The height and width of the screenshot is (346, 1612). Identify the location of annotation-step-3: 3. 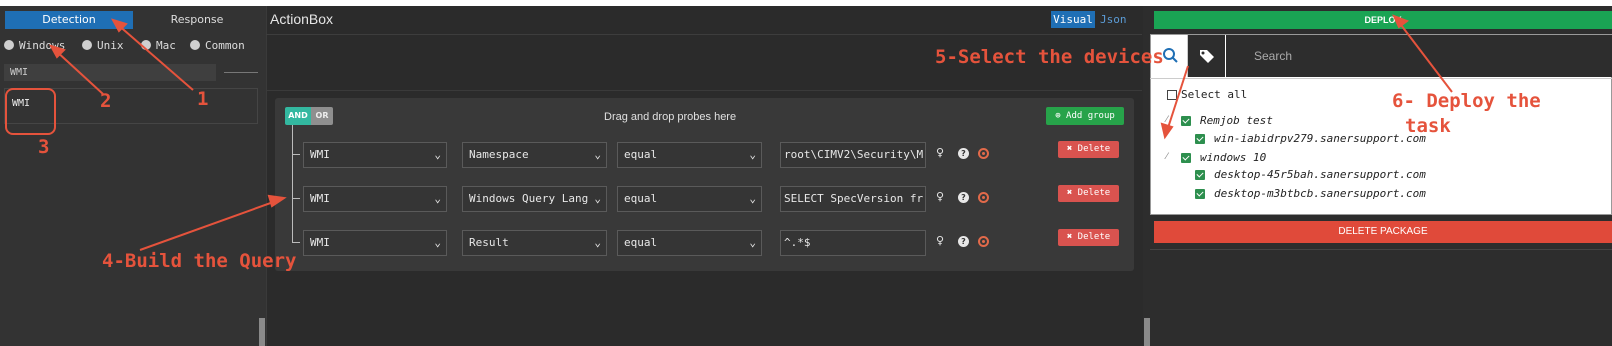
(44, 147).